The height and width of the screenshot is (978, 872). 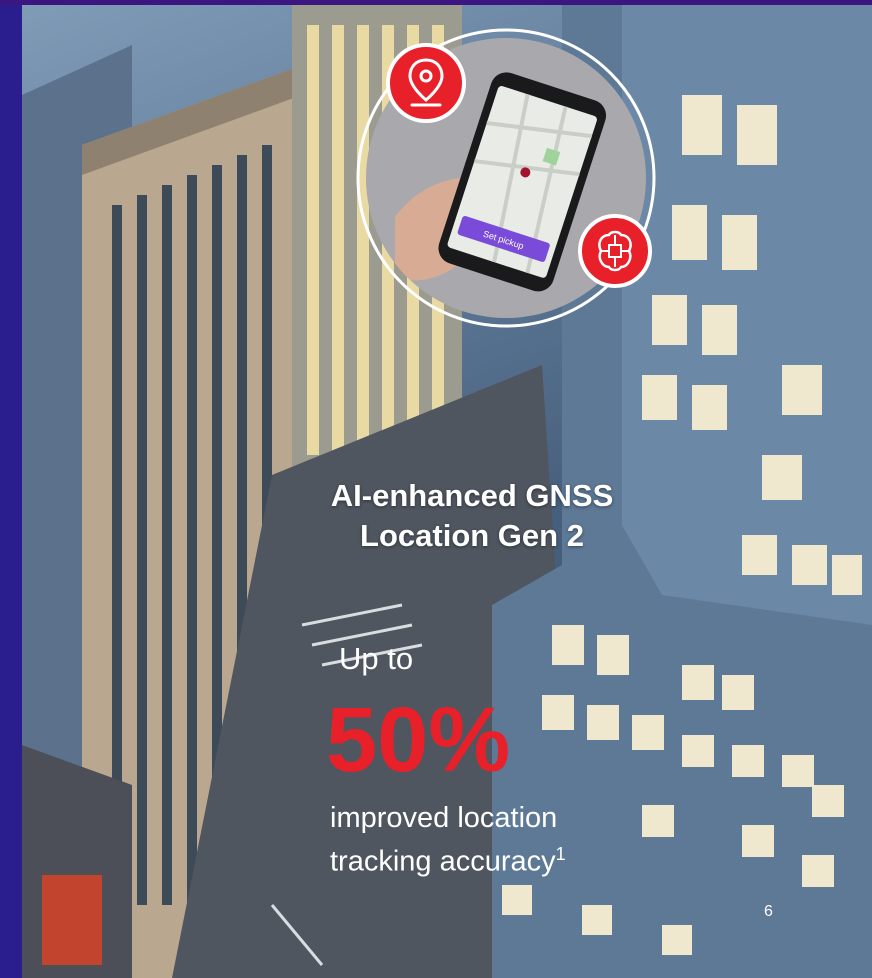 What do you see at coordinates (472, 516) in the screenshot?
I see `headline: AI-enhanced GNSS Location Gen 2` at bounding box center [472, 516].